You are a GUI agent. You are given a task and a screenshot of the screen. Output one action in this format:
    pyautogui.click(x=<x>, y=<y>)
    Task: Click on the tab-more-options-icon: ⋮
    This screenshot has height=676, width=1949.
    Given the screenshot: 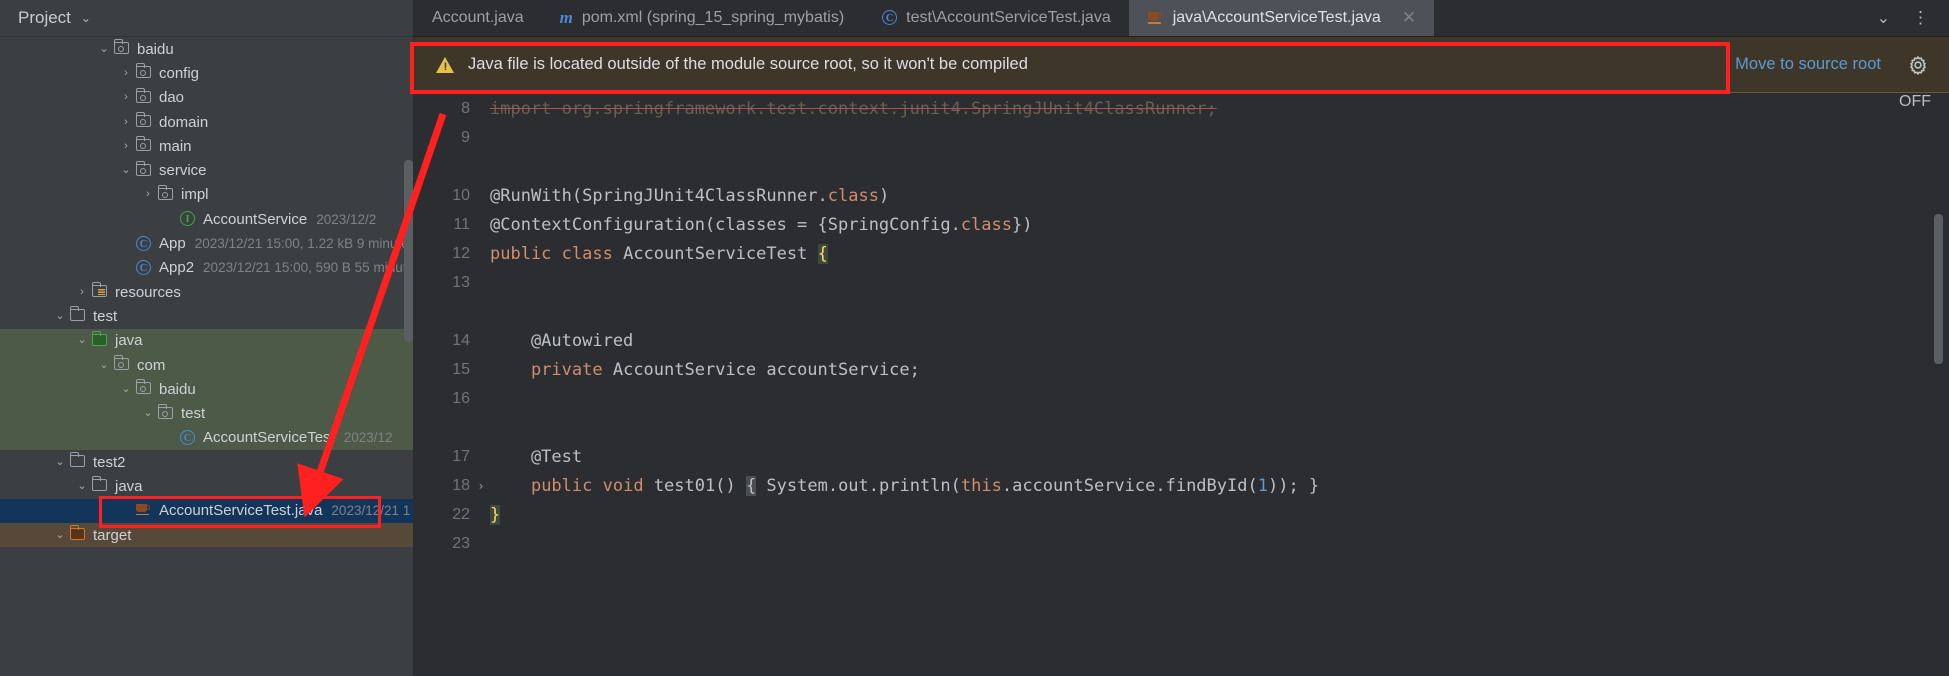 What is the action you would take?
    pyautogui.click(x=1920, y=17)
    